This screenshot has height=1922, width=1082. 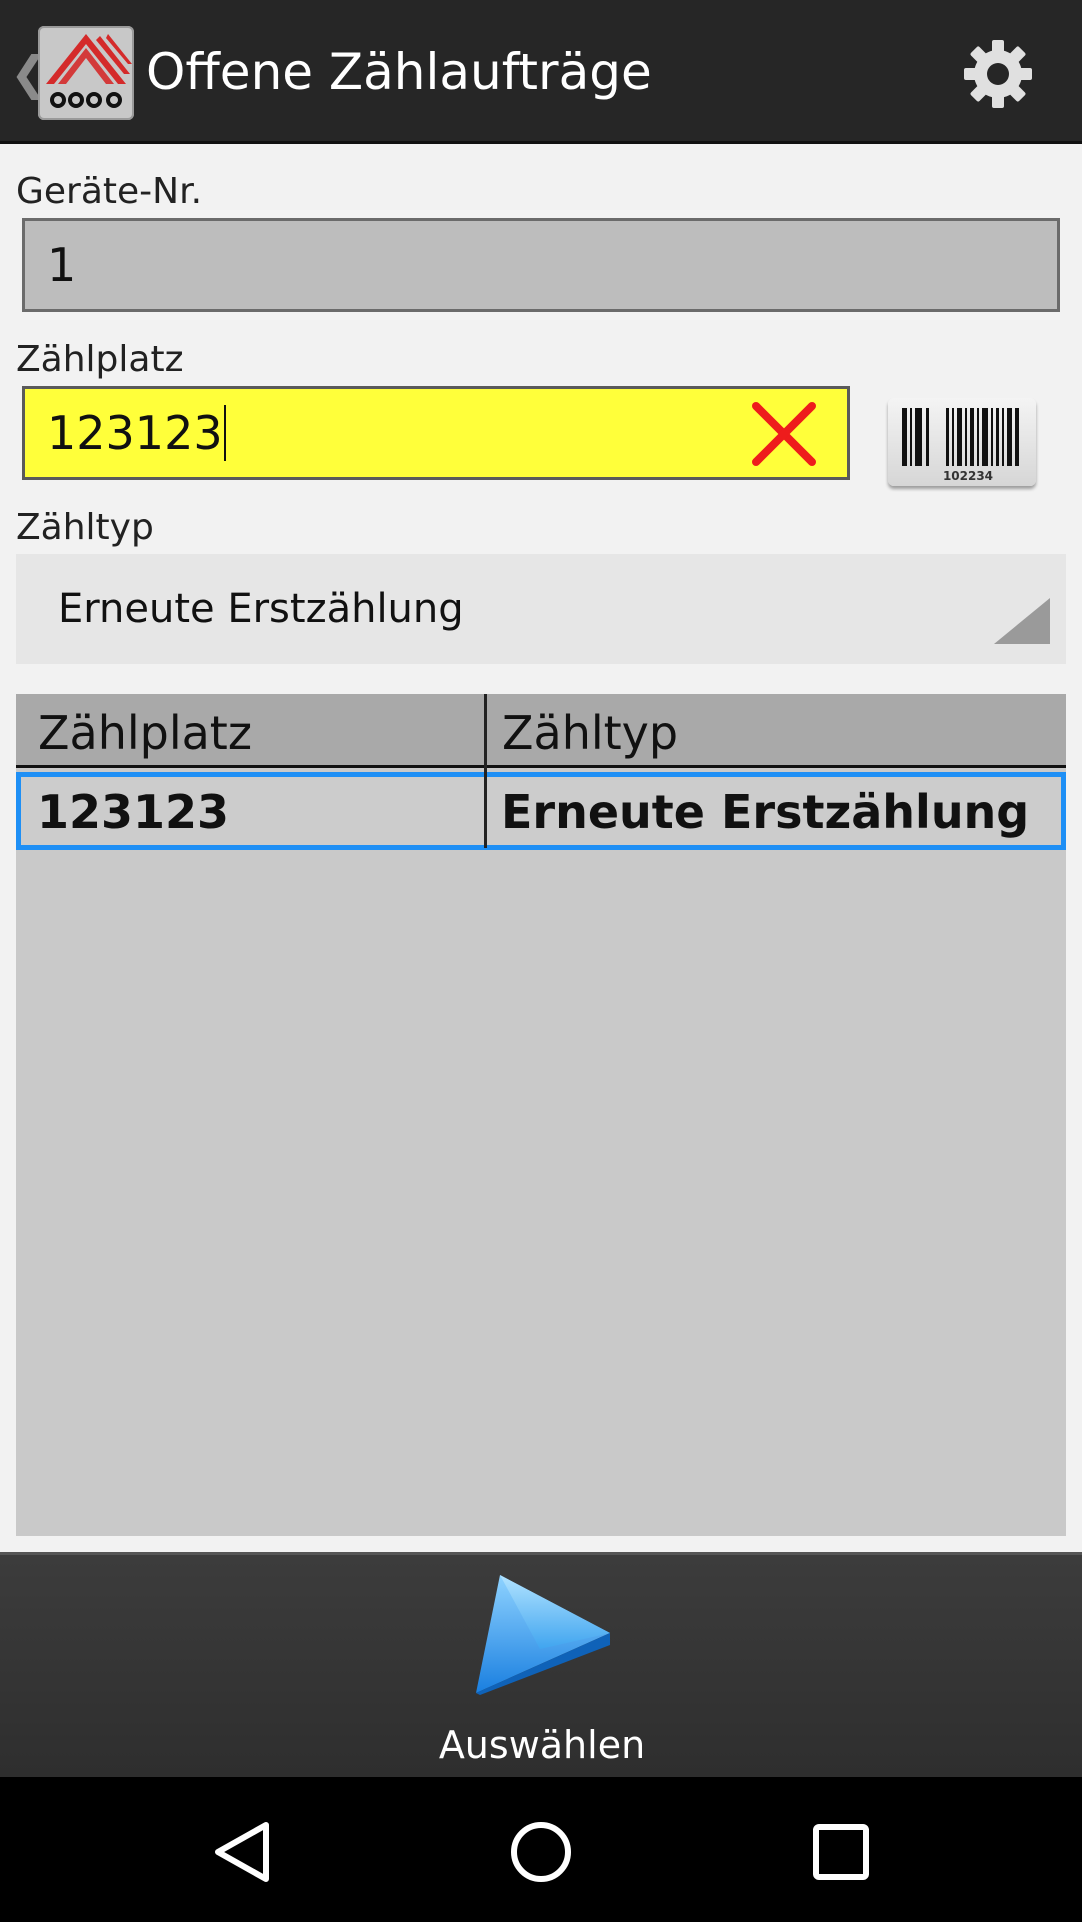 I want to click on play-arrow-icon, so click(x=543, y=1635).